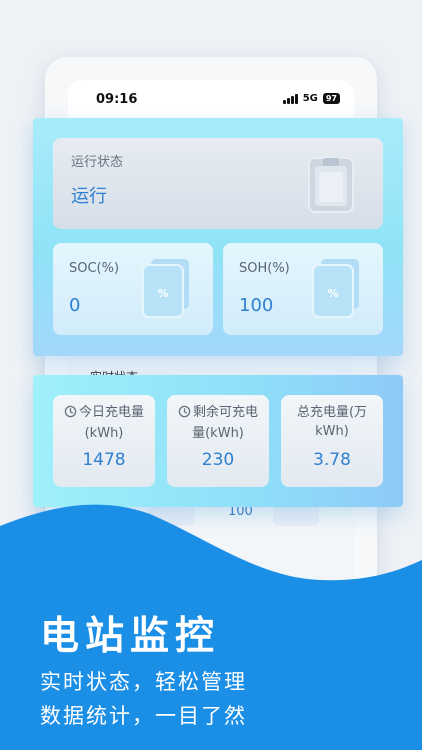 The height and width of the screenshot is (750, 422). I want to click on network-type: 5G, so click(310, 98).